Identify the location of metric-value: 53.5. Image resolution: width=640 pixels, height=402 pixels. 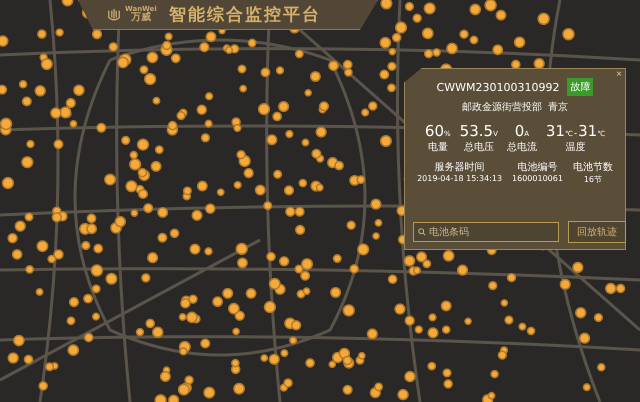
(477, 131).